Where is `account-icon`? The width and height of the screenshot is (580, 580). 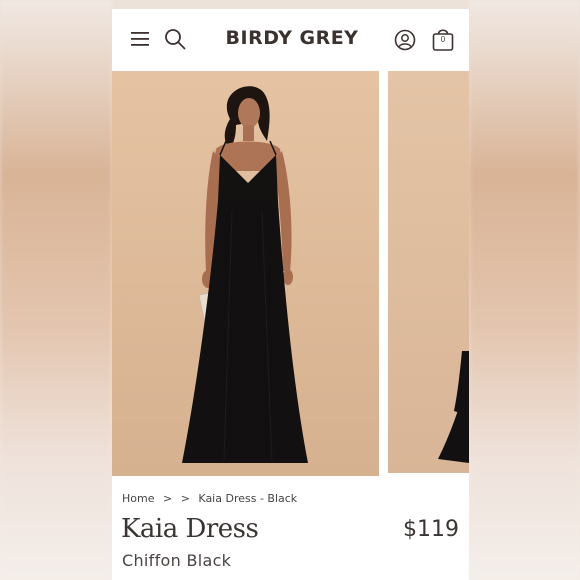
account-icon is located at coordinates (405, 40).